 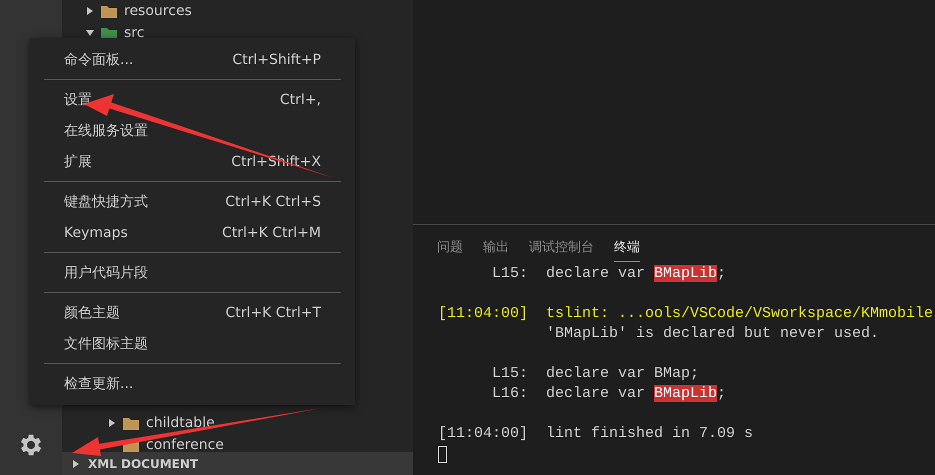 I want to click on panel-tab: 调试控制台, so click(x=561, y=248).